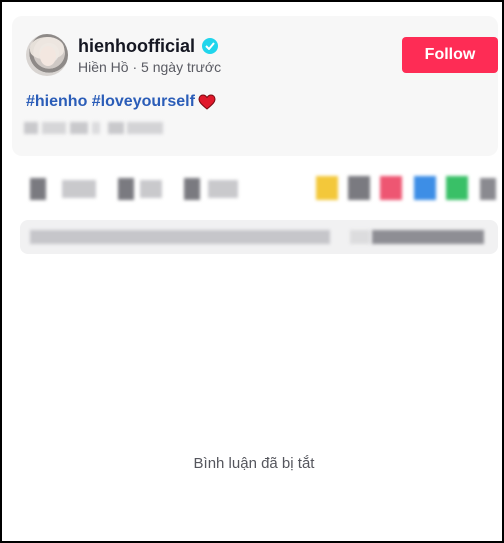 The width and height of the screenshot is (504, 543). What do you see at coordinates (207, 102) in the screenshot?
I see `heart-icon` at bounding box center [207, 102].